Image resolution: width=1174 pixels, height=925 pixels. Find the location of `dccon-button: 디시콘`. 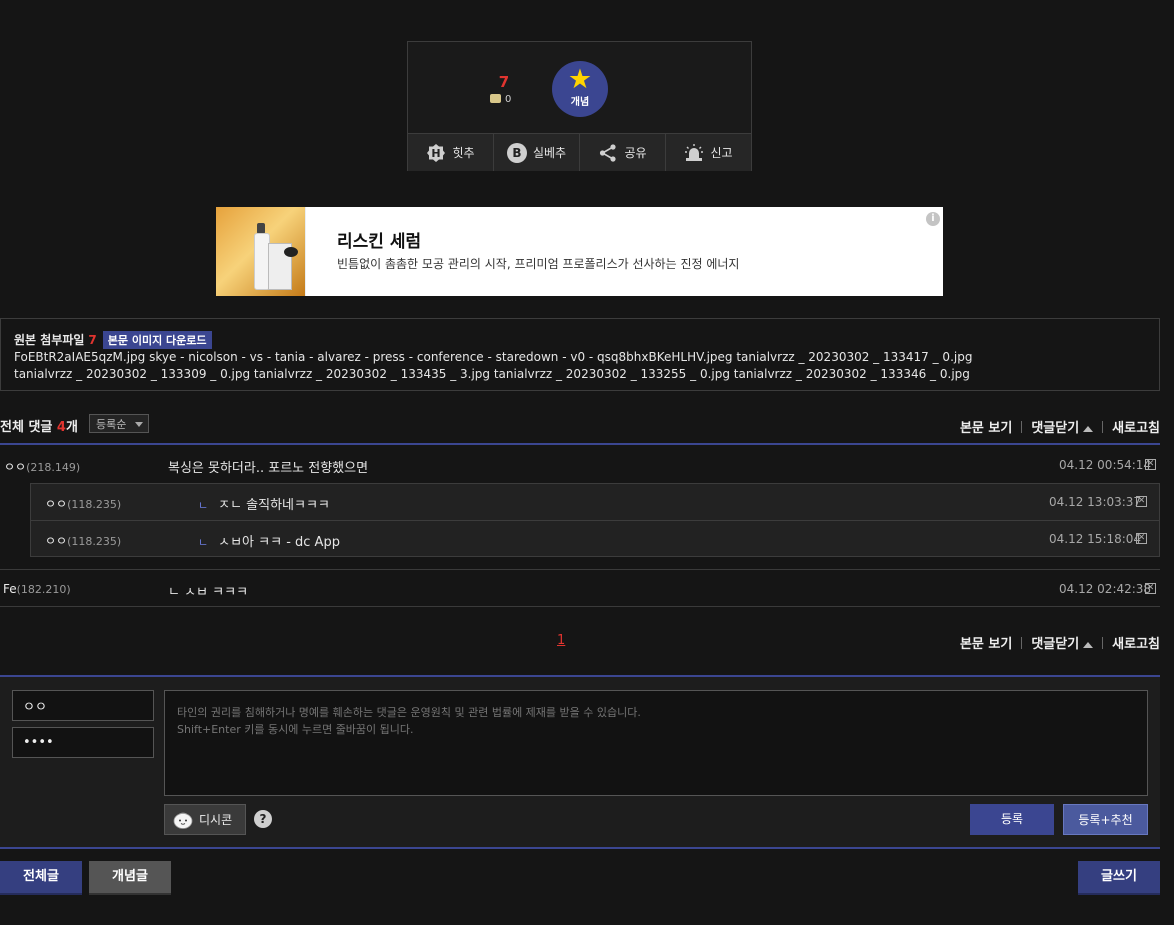

dccon-button: 디시콘 is located at coordinates (205, 819).